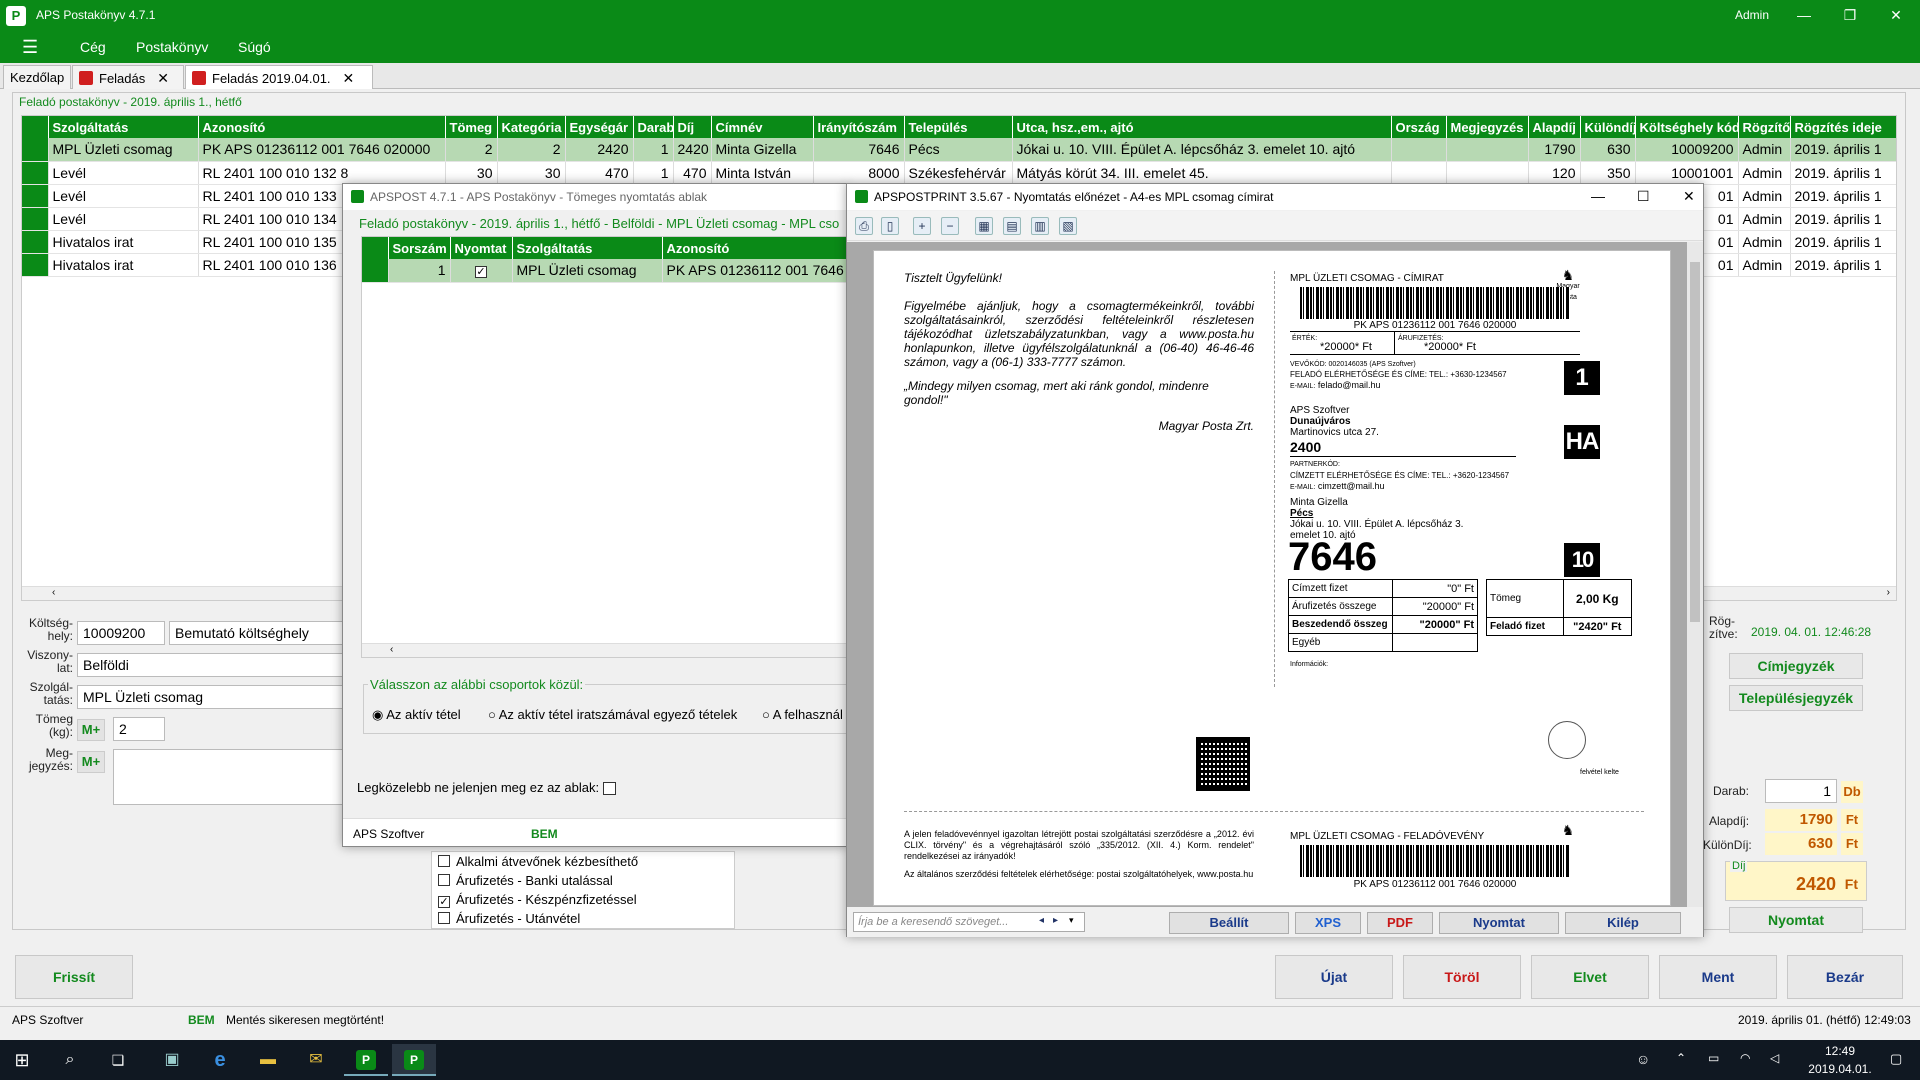 This screenshot has width=1920, height=1080. I want to click on pdf-button: PDF, so click(1400, 923).